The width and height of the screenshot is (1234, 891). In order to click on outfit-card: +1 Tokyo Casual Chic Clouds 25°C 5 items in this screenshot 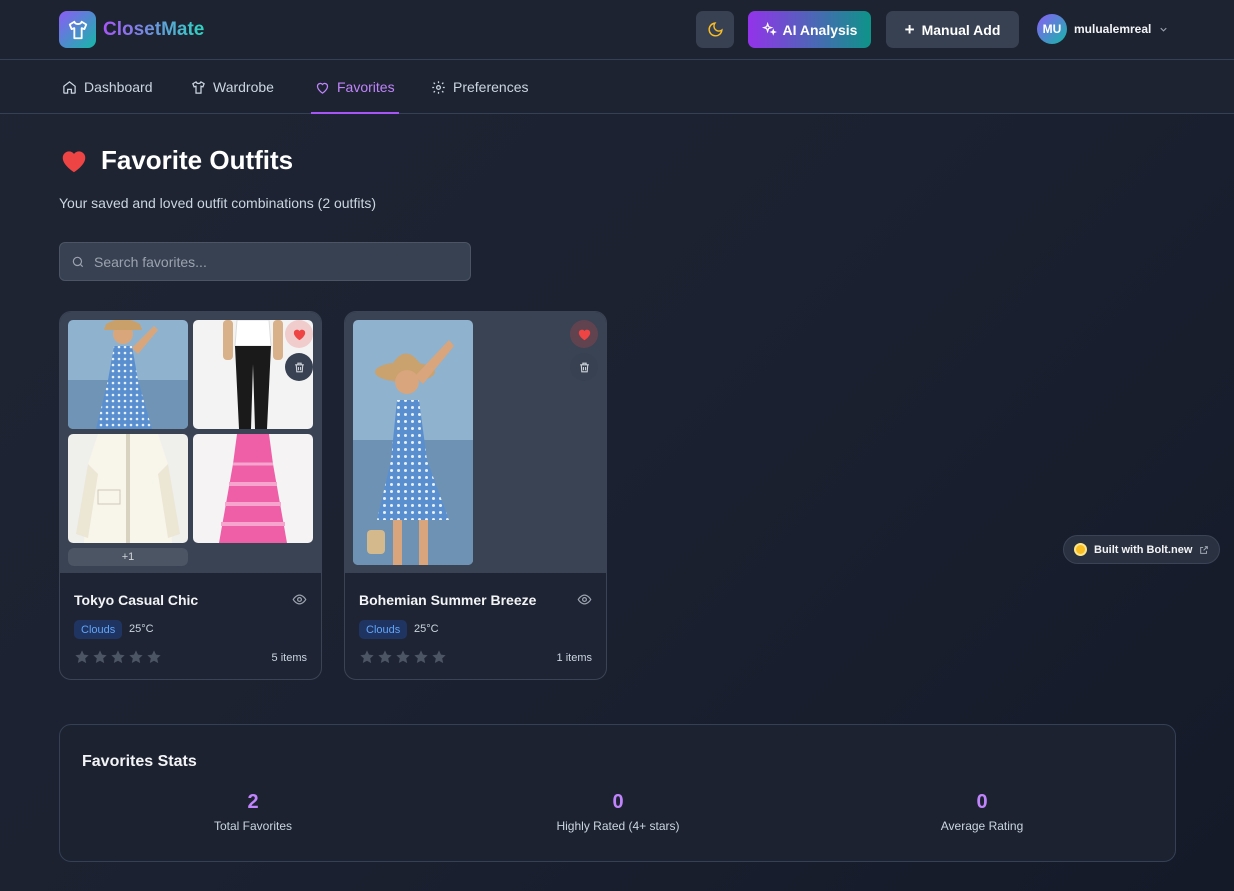, I will do `click(190, 495)`.